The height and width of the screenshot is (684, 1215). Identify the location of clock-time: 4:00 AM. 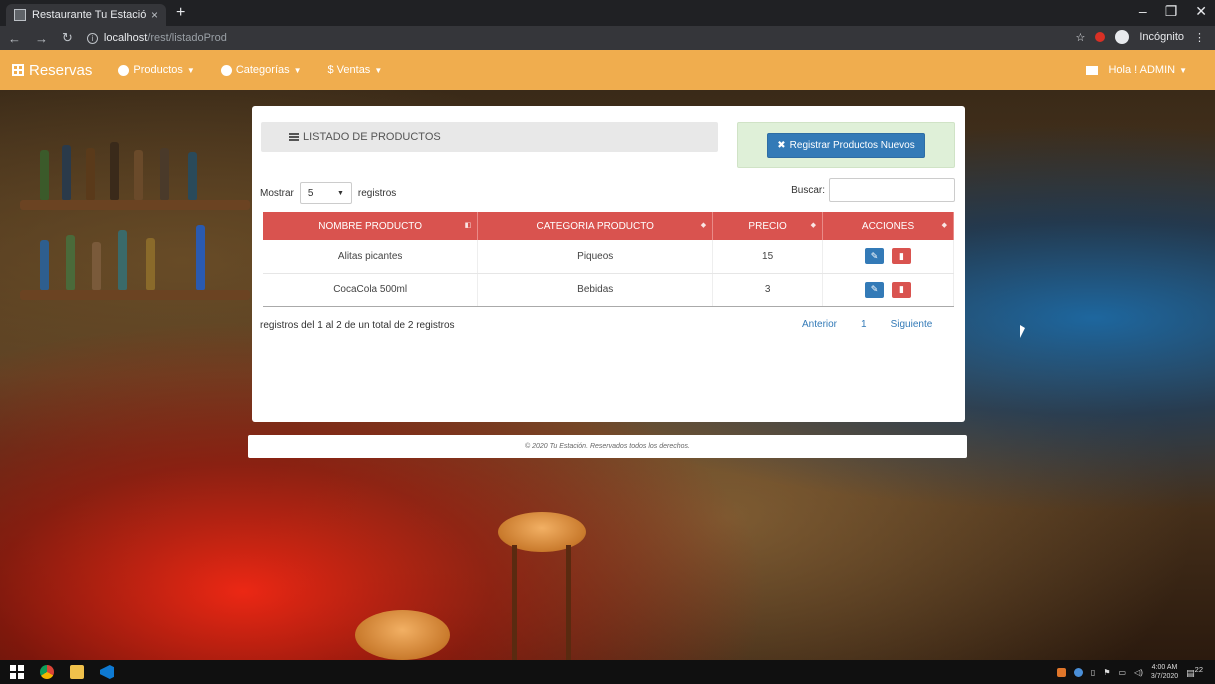
(1164, 667).